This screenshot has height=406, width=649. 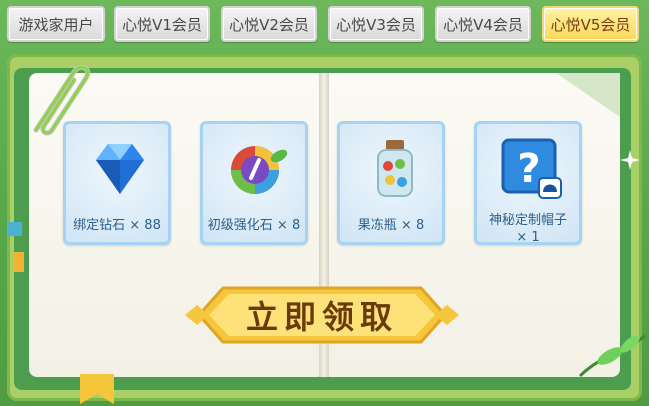 What do you see at coordinates (15, 229) in the screenshot?
I see `tape-blue-decor` at bounding box center [15, 229].